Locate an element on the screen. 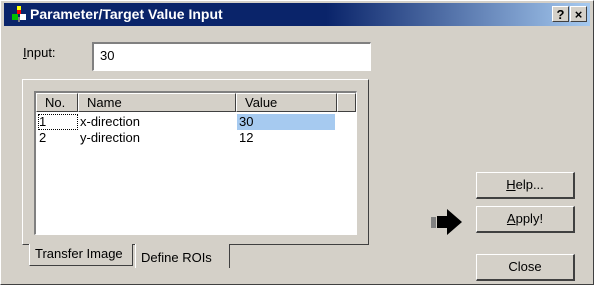  tab-define-rois: Define ROIs is located at coordinates (182, 256).